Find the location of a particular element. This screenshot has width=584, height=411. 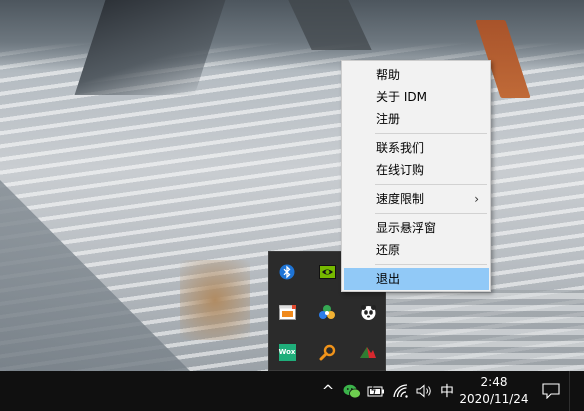

clock-date: 2020/11/24 is located at coordinates (494, 399).